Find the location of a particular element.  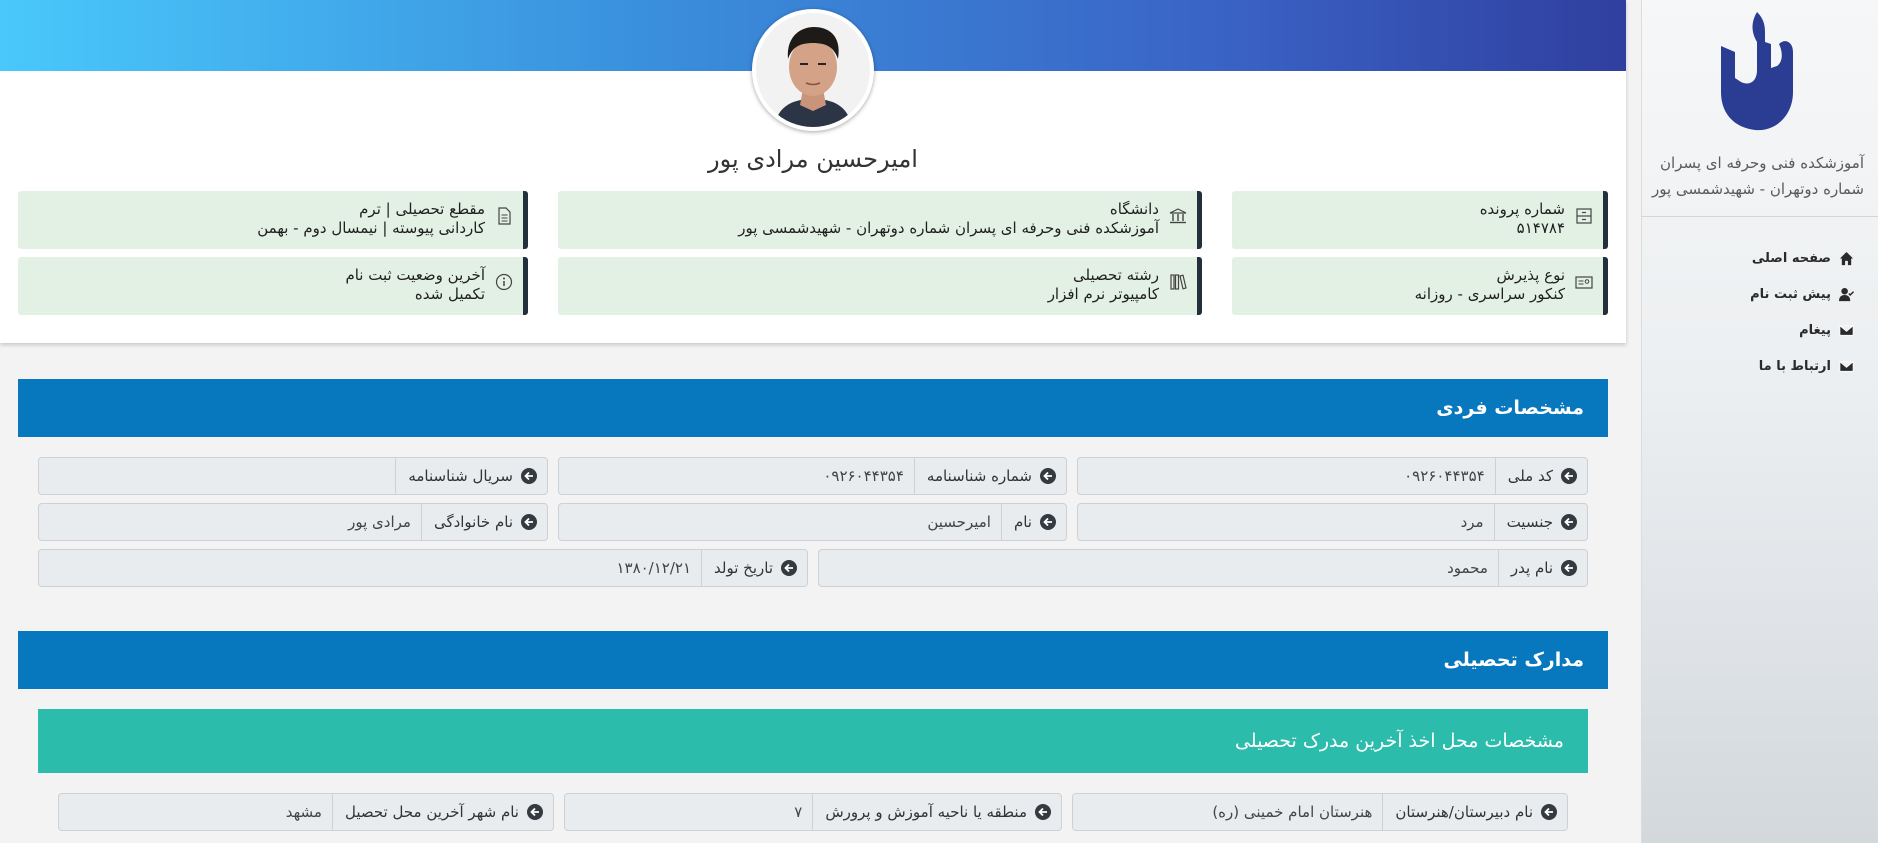

field-id-number: شماره شناسنامه ۰۹۲۶۰۴۴۳۵۴ is located at coordinates (812, 476).